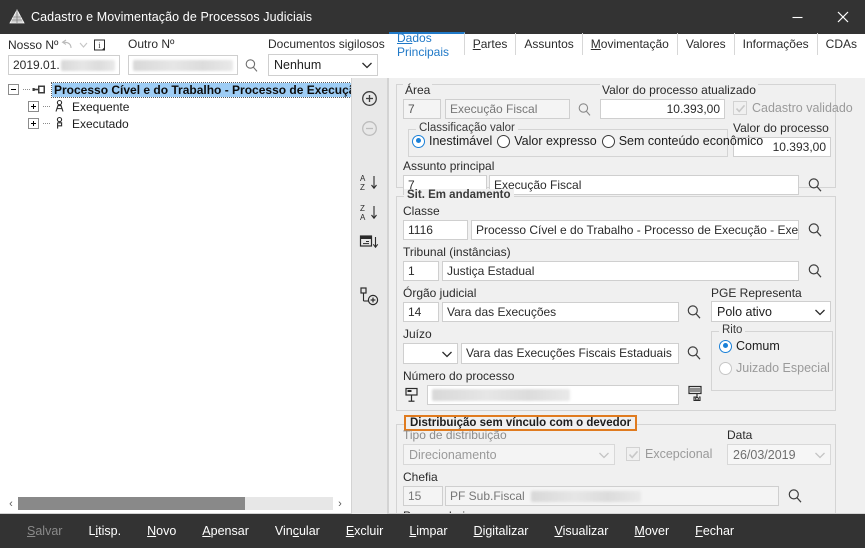 This screenshot has width=865, height=548. I want to click on search-icon, so click(815, 230).